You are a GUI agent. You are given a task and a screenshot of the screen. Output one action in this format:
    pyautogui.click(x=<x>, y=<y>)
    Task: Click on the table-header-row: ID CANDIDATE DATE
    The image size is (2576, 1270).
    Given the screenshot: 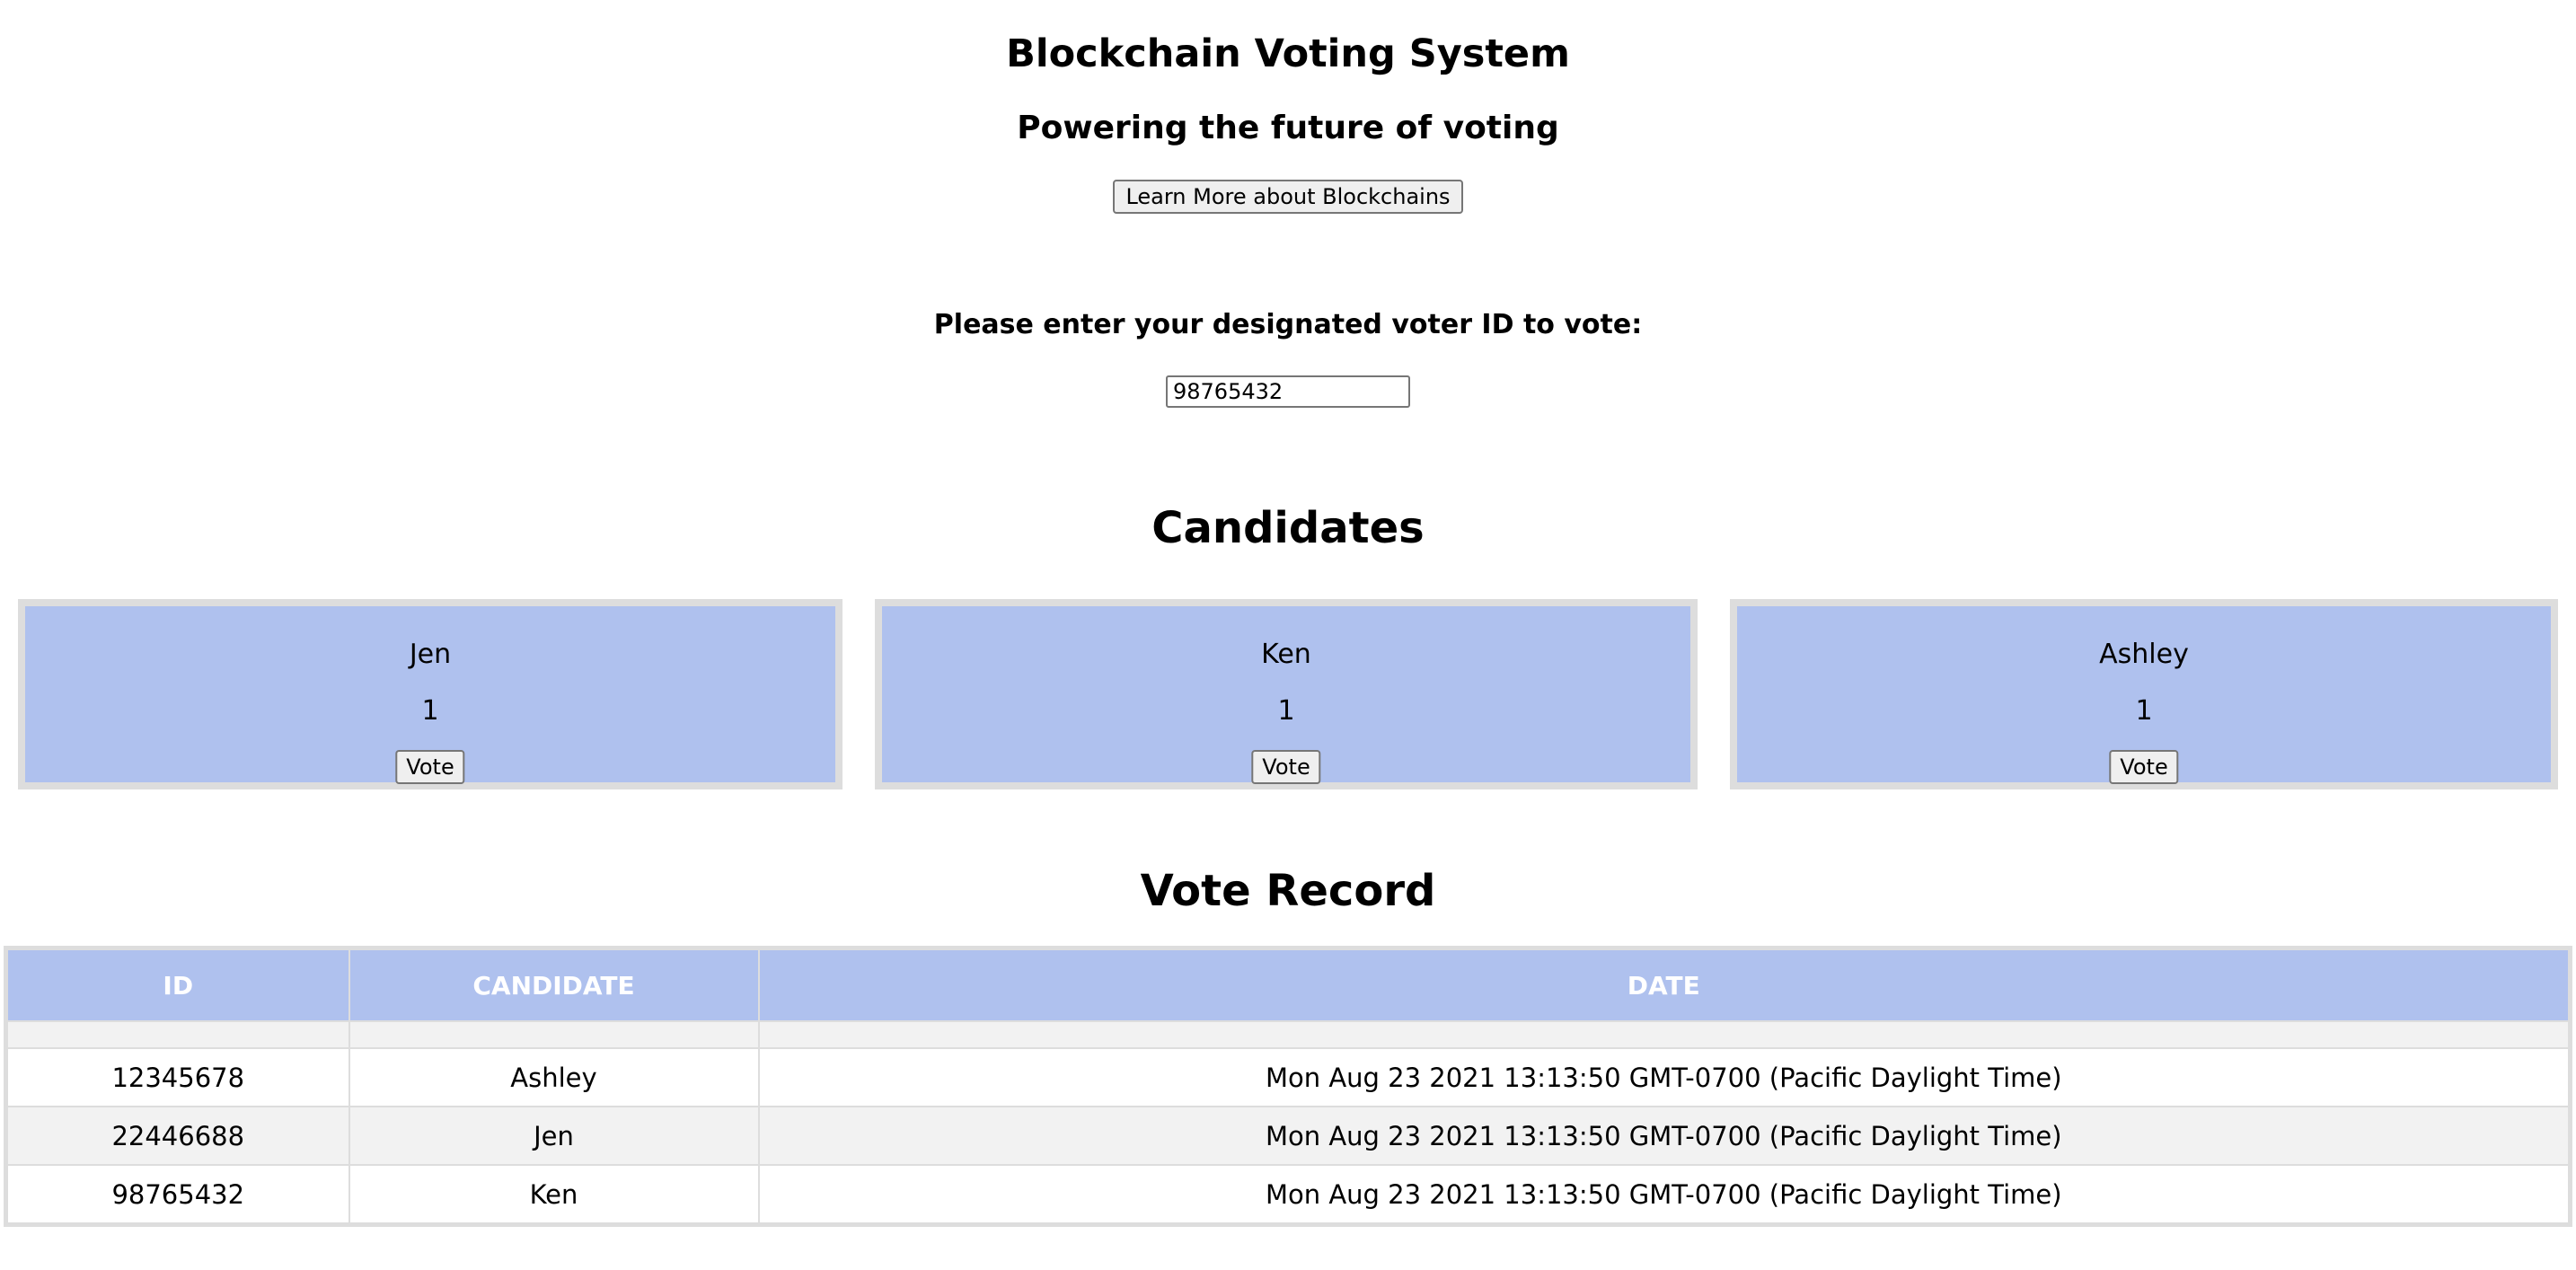 What is the action you would take?
    pyautogui.click(x=1288, y=985)
    